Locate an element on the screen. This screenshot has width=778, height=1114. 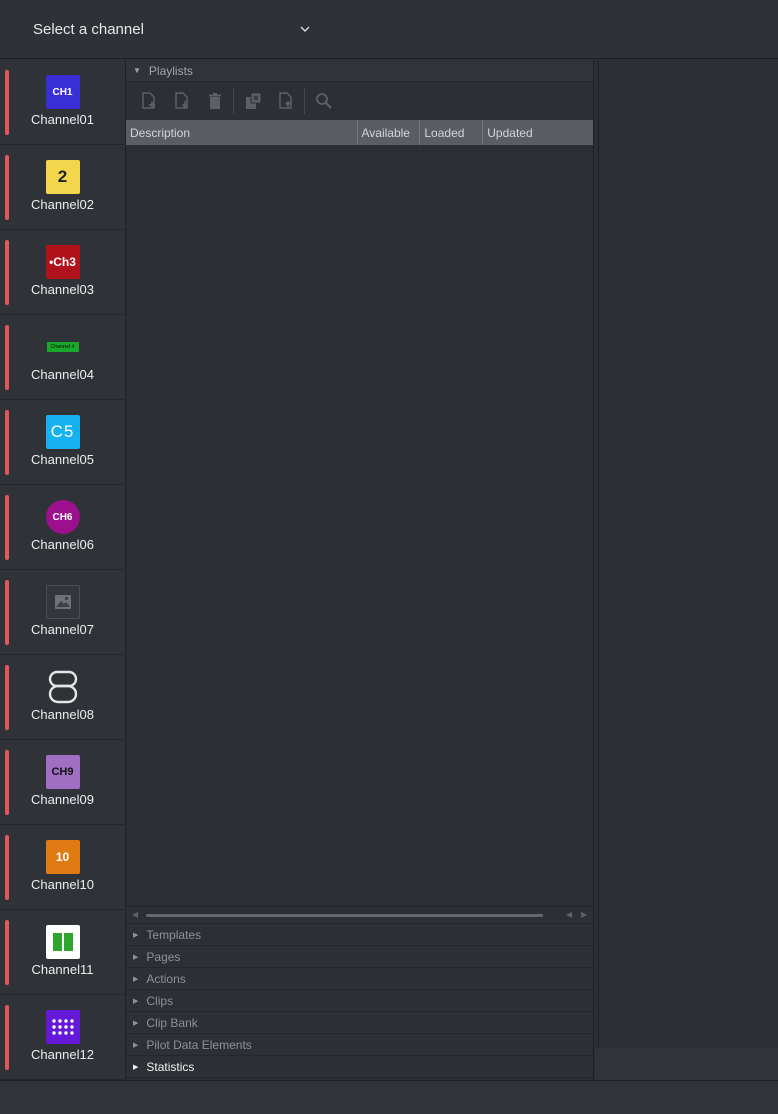
expanded-triangle-icon: ▼ is located at coordinates (137, 70).